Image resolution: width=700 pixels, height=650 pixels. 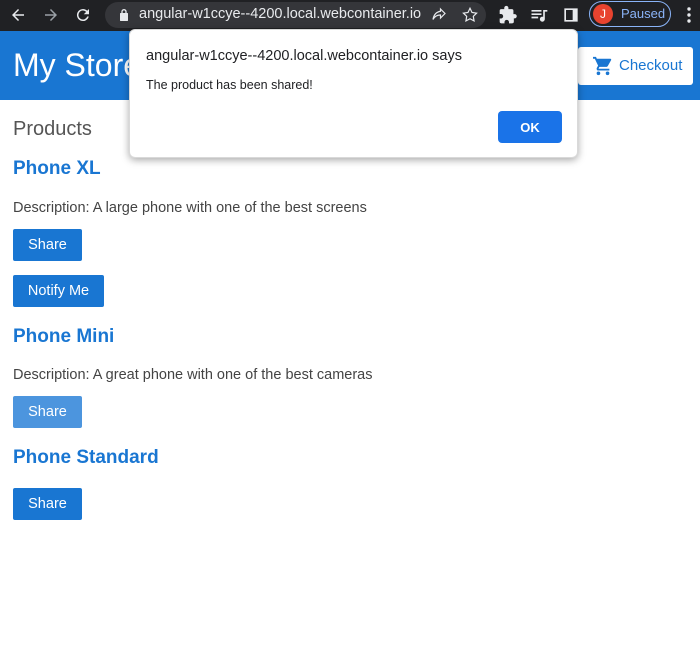 What do you see at coordinates (83, 15) in the screenshot?
I see `reload-icon` at bounding box center [83, 15].